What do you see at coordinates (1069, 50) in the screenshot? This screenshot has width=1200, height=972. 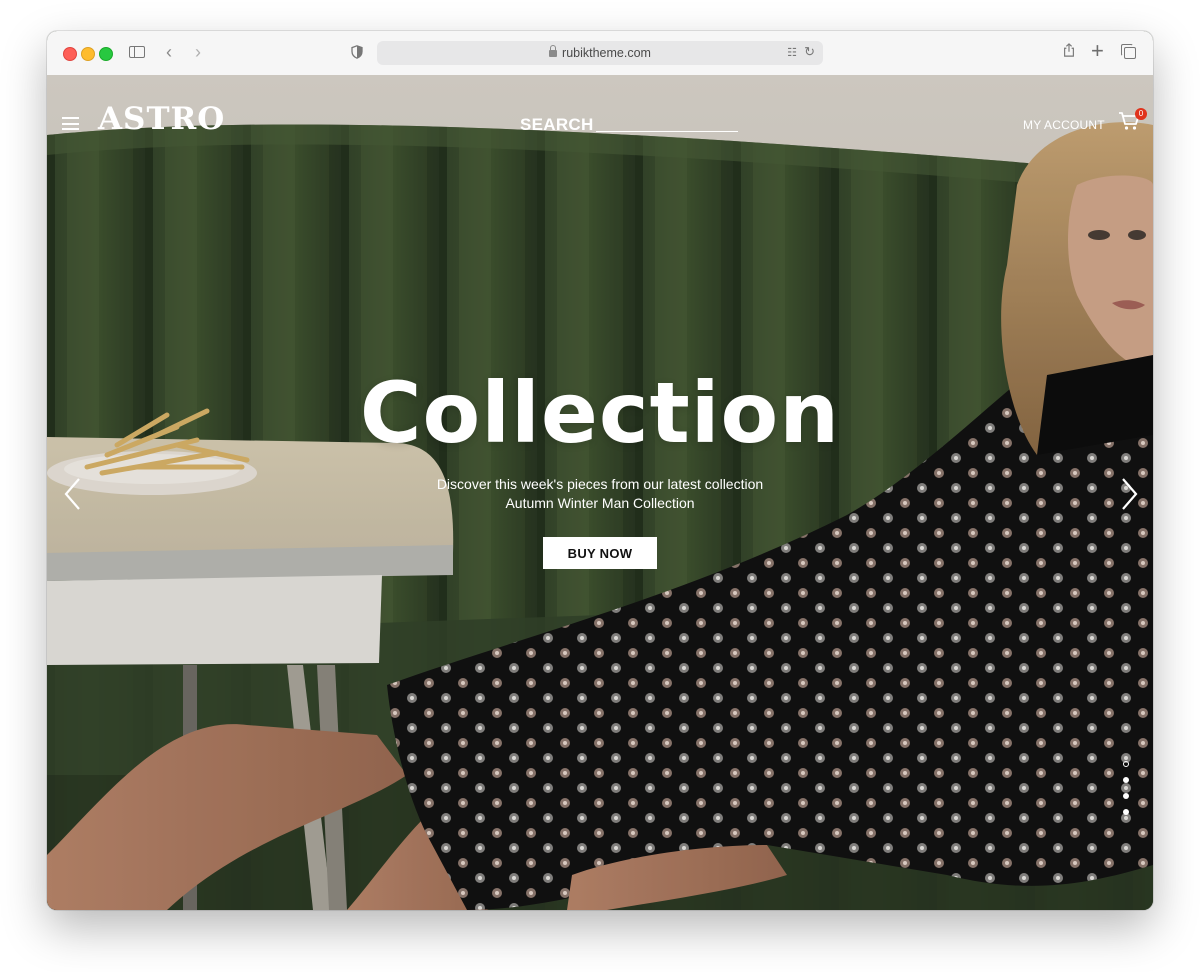 I see `share-icon` at bounding box center [1069, 50].